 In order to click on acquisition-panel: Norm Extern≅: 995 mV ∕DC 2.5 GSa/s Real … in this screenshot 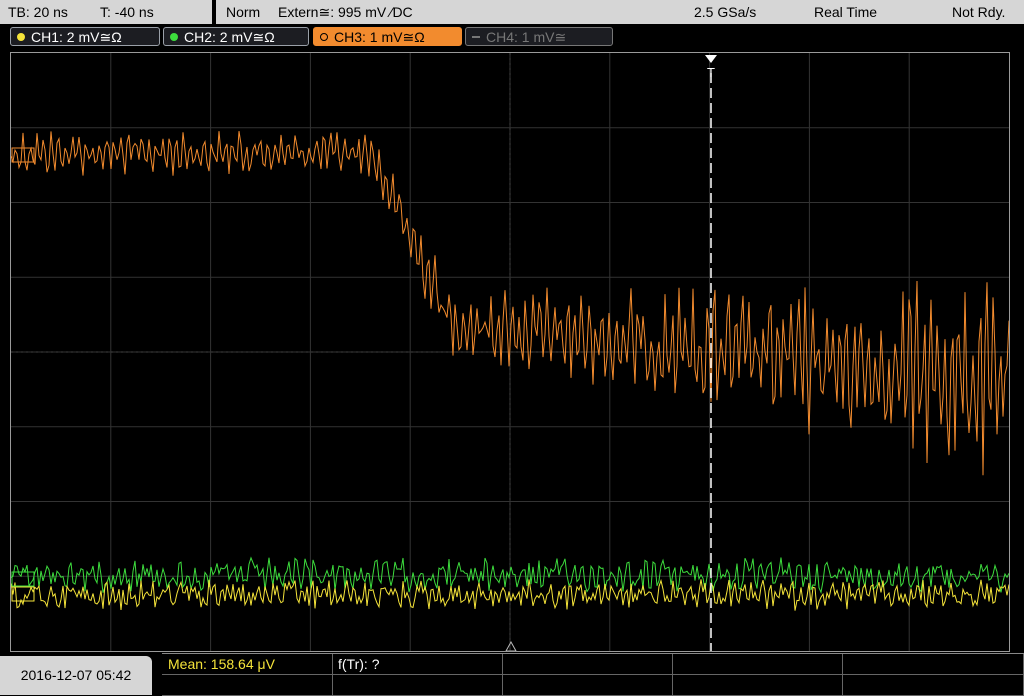, I will do `click(620, 12)`.